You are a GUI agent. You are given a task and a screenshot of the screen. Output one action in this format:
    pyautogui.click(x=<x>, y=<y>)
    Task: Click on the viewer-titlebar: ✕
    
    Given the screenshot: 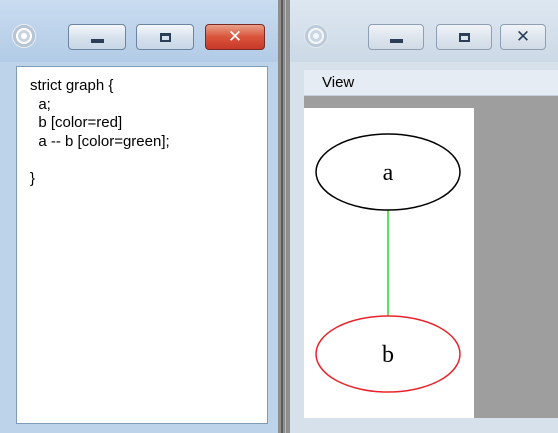 What is the action you would take?
    pyautogui.click(x=424, y=31)
    